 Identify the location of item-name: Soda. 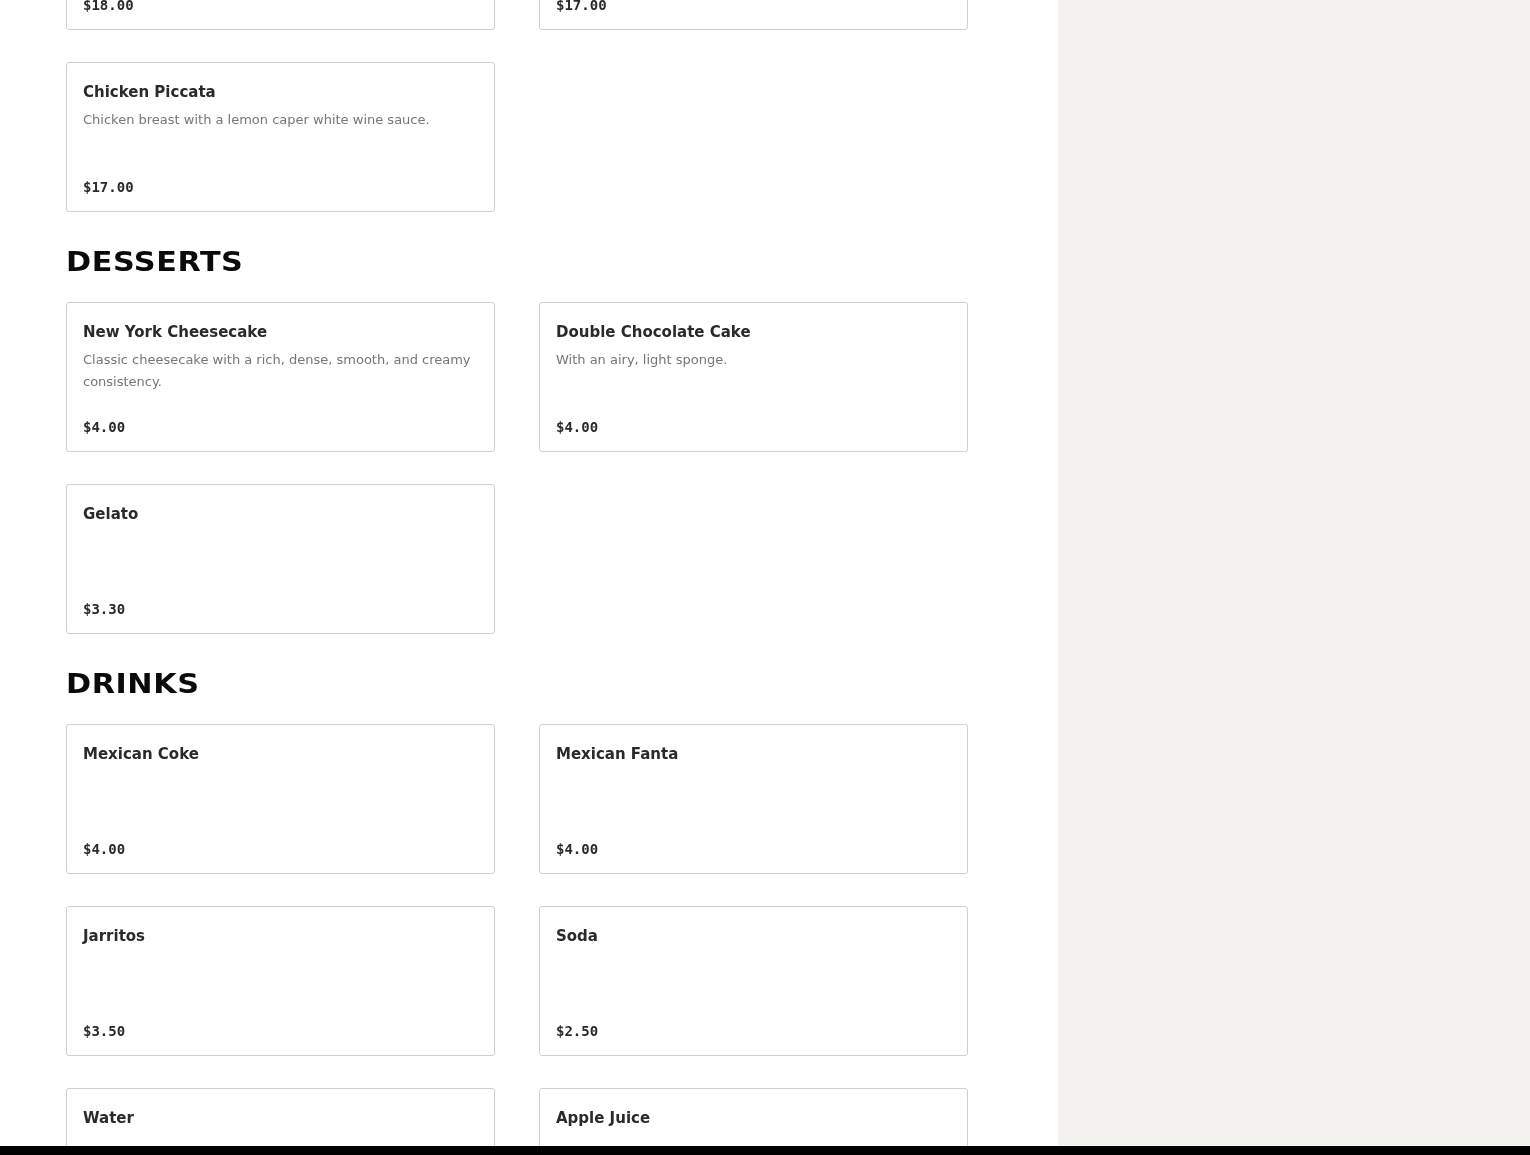
(577, 936).